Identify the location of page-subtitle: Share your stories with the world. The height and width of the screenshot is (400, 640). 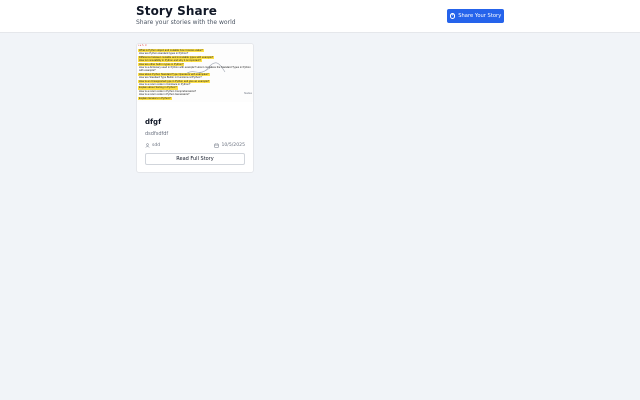
(186, 22).